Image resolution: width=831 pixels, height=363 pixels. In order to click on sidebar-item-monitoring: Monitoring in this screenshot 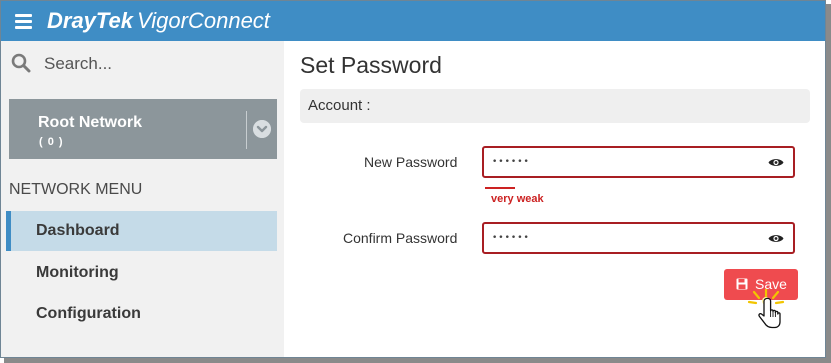, I will do `click(141, 273)`.